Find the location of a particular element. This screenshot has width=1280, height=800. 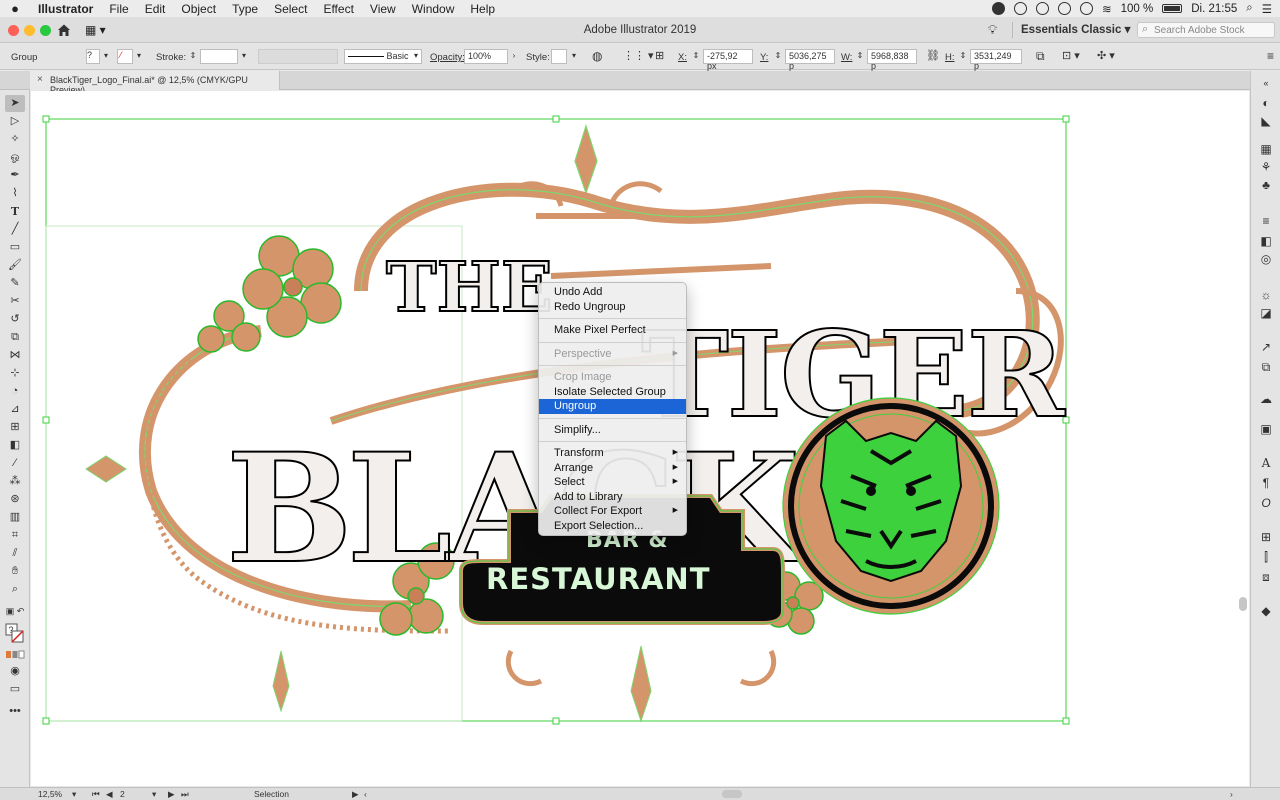

opacity-field: 100% is located at coordinates (486, 56).